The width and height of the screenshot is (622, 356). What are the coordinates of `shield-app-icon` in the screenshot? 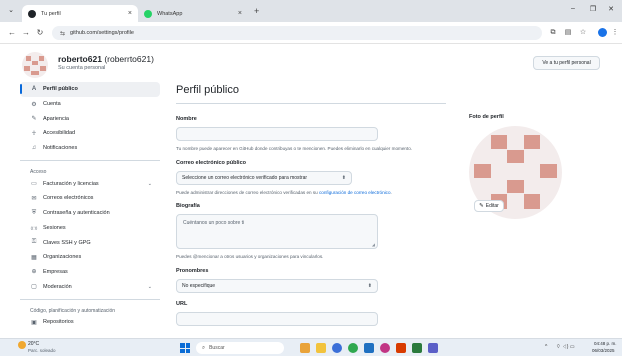 It's located at (337, 348).